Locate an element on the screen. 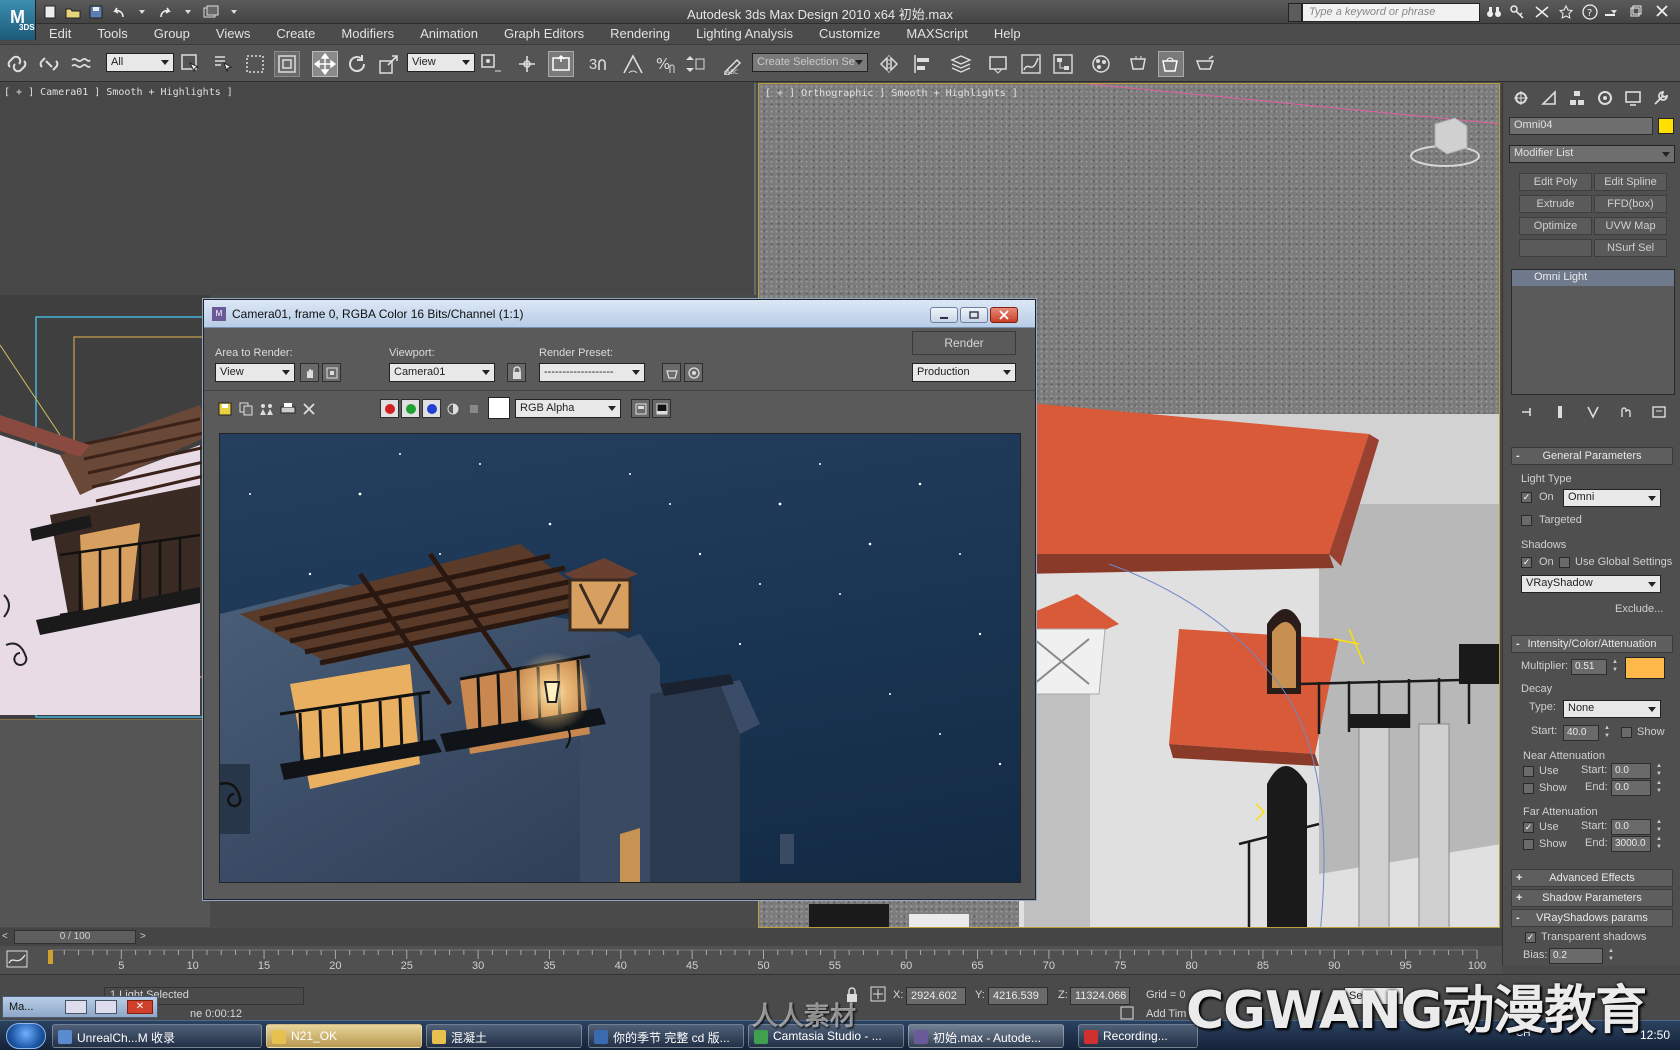  mini-window-close-icon: ✕ is located at coordinates (140, 1007).